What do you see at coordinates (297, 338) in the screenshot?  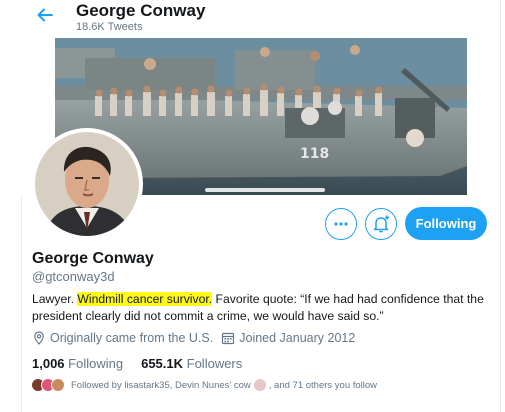 I see `join-date-text: Joined January 2012` at bounding box center [297, 338].